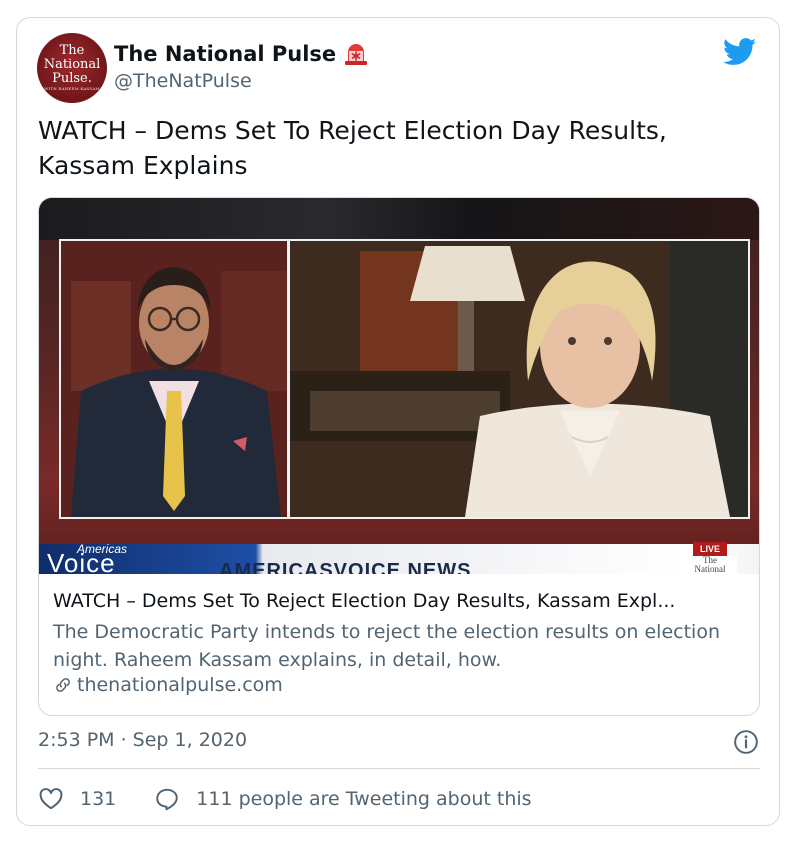 The width and height of the screenshot is (799, 844). What do you see at coordinates (399, 768) in the screenshot?
I see `divider` at bounding box center [399, 768].